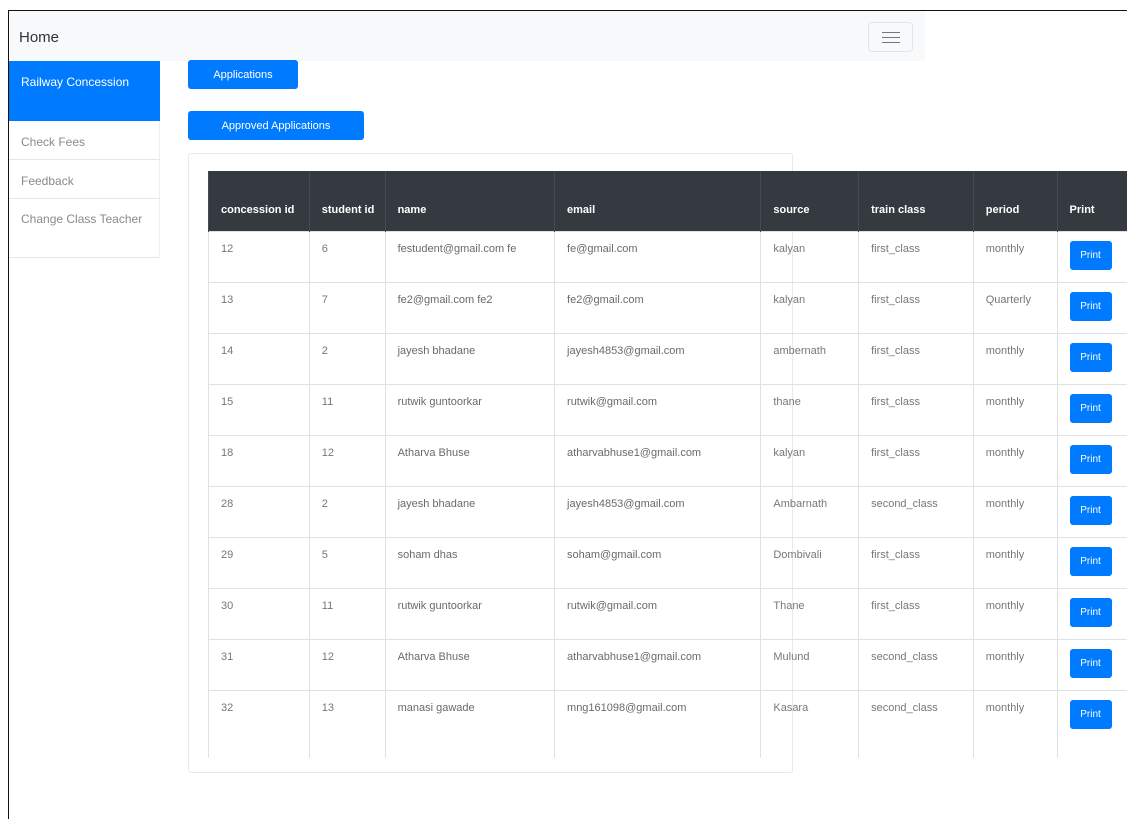 The height and width of the screenshot is (819, 1127). I want to click on cell-student-id: 6, so click(347, 256).